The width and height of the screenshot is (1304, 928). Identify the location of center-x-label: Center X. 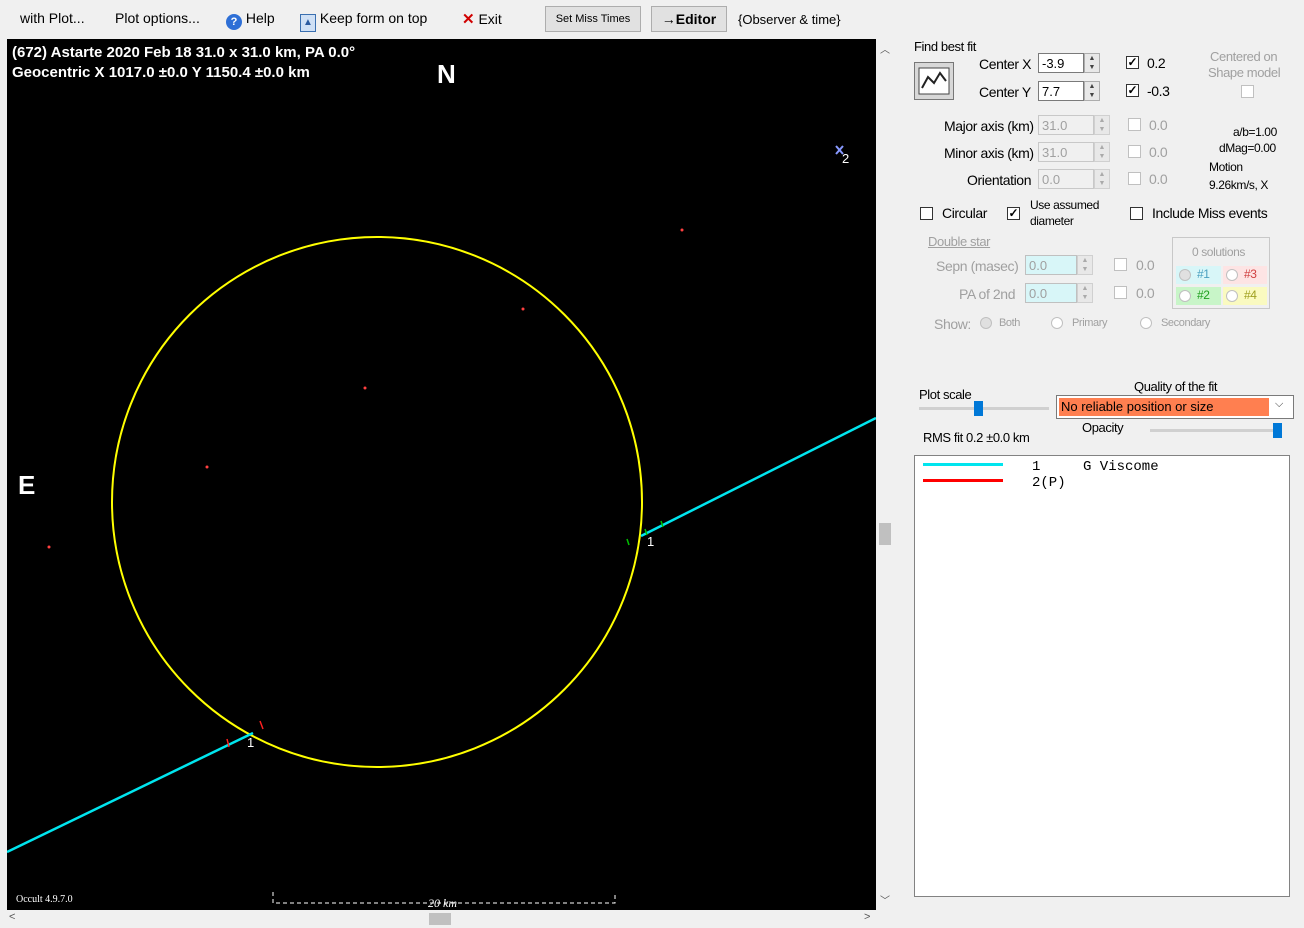
(1005, 64).